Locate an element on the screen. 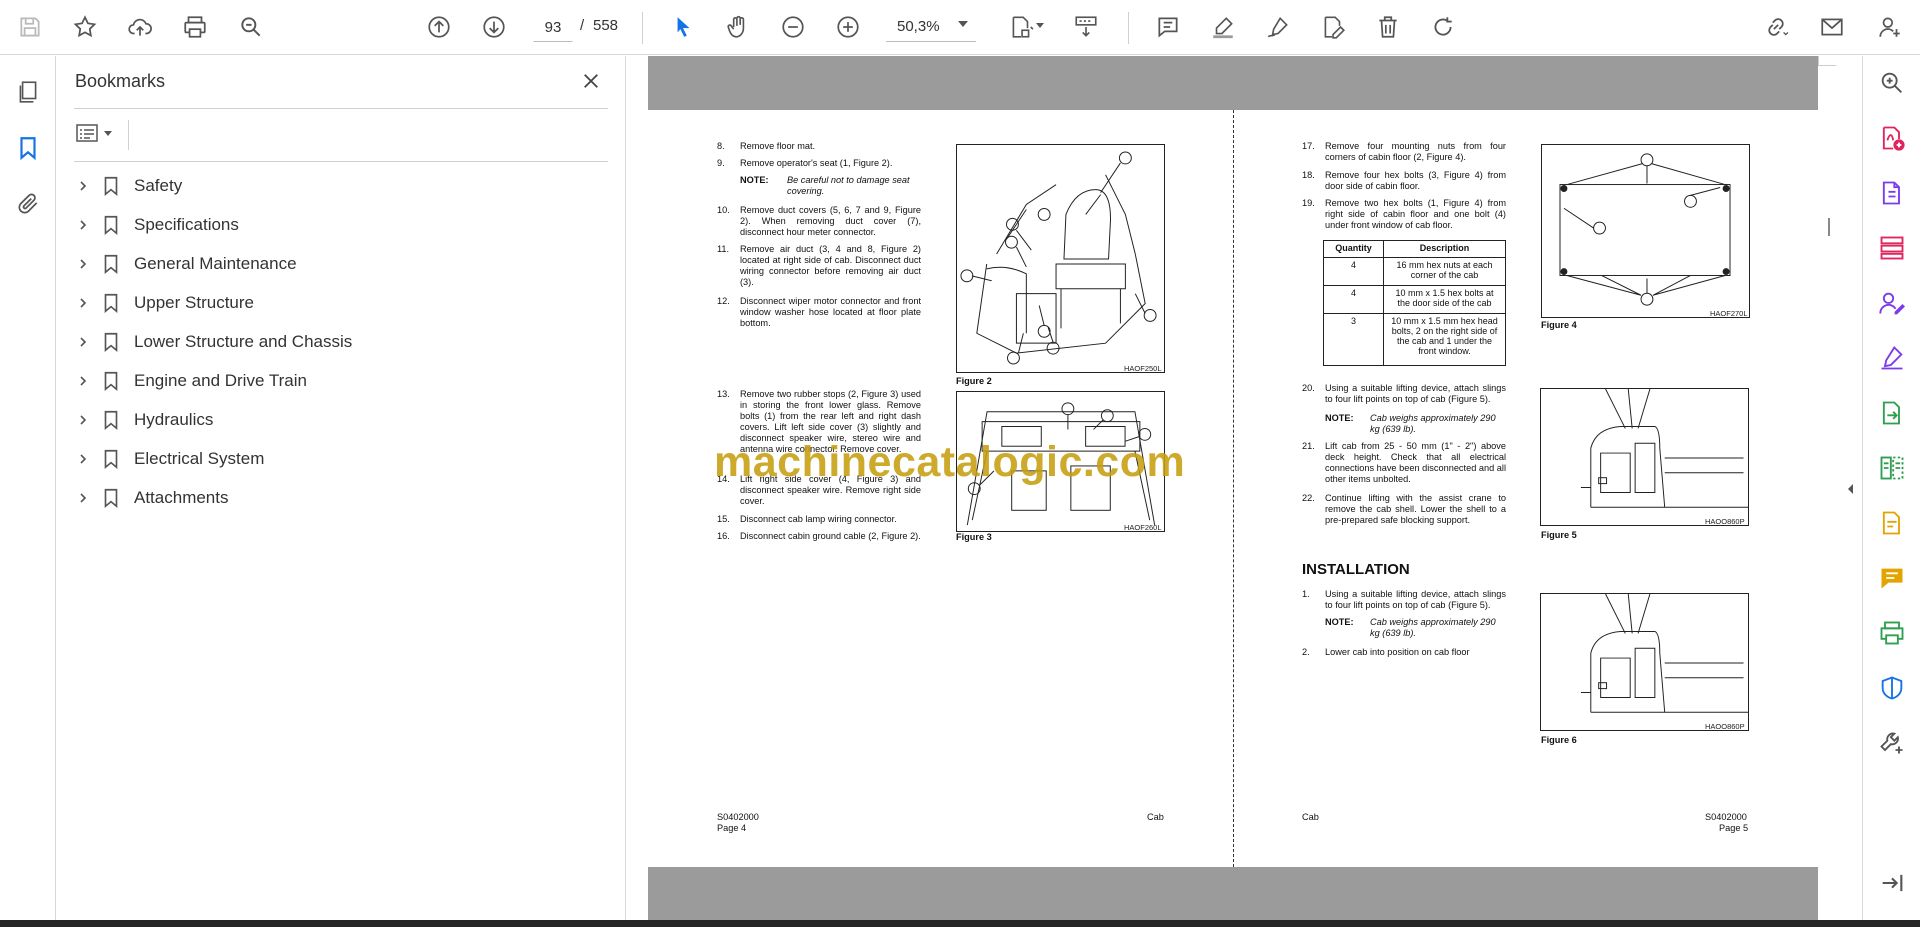 The image size is (1920, 927). taskbar-strip is located at coordinates (960, 923).